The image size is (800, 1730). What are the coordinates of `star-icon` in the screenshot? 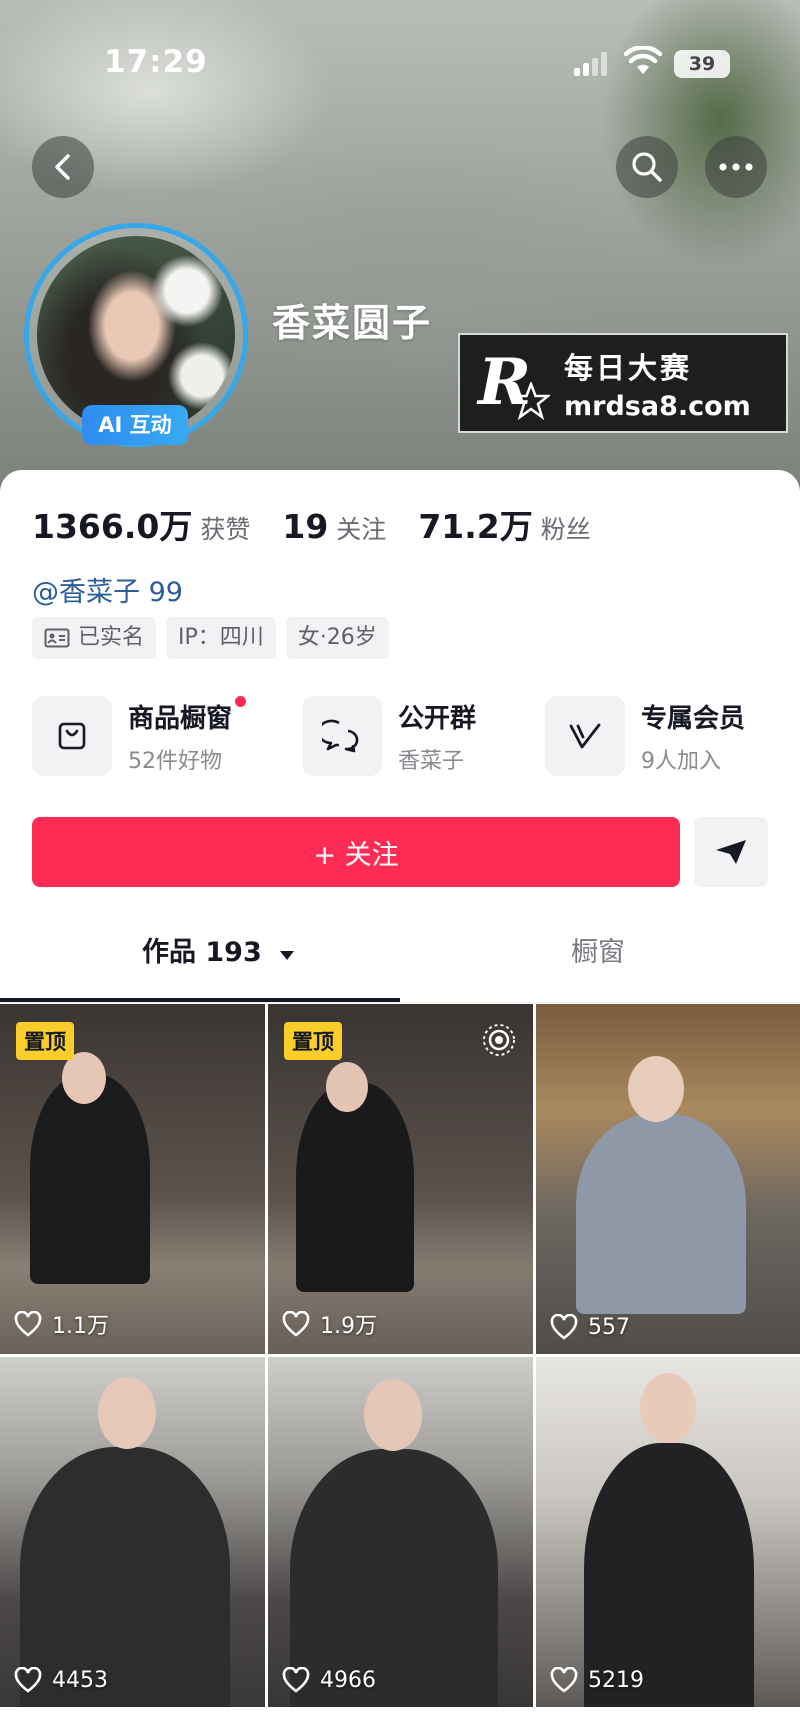 It's located at (531, 401).